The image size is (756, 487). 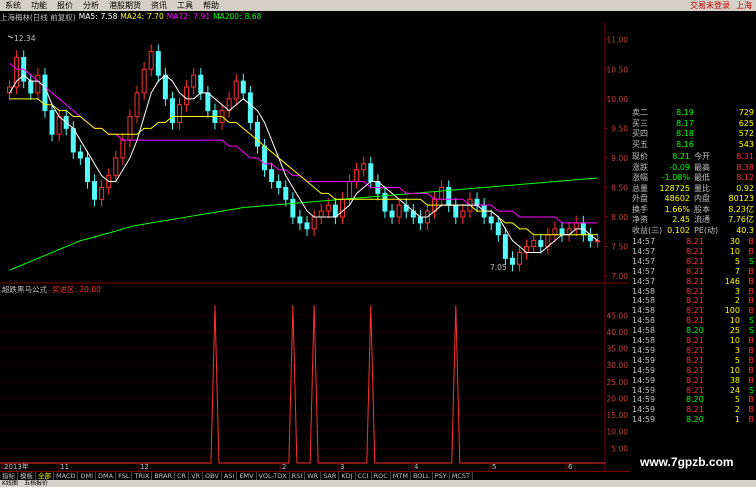 I want to click on menu-trade-status: 交易未登录, so click(x=710, y=5).